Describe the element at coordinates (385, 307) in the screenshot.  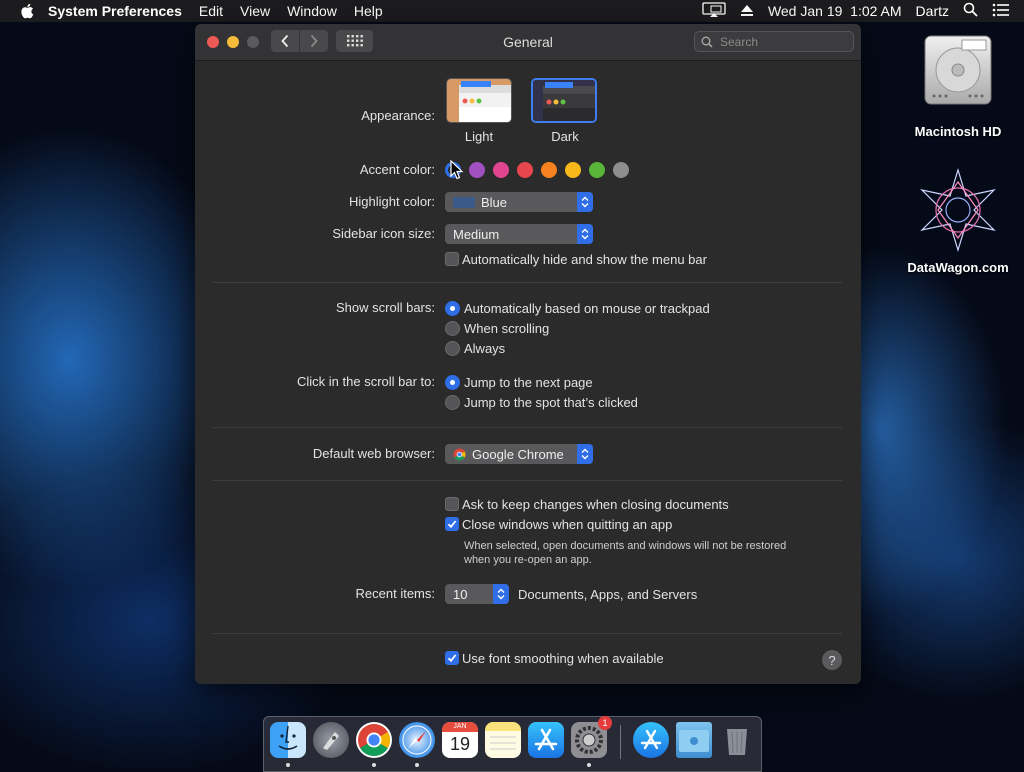
I see `show-scroll-bars-label: Show scroll bars:` at that location.